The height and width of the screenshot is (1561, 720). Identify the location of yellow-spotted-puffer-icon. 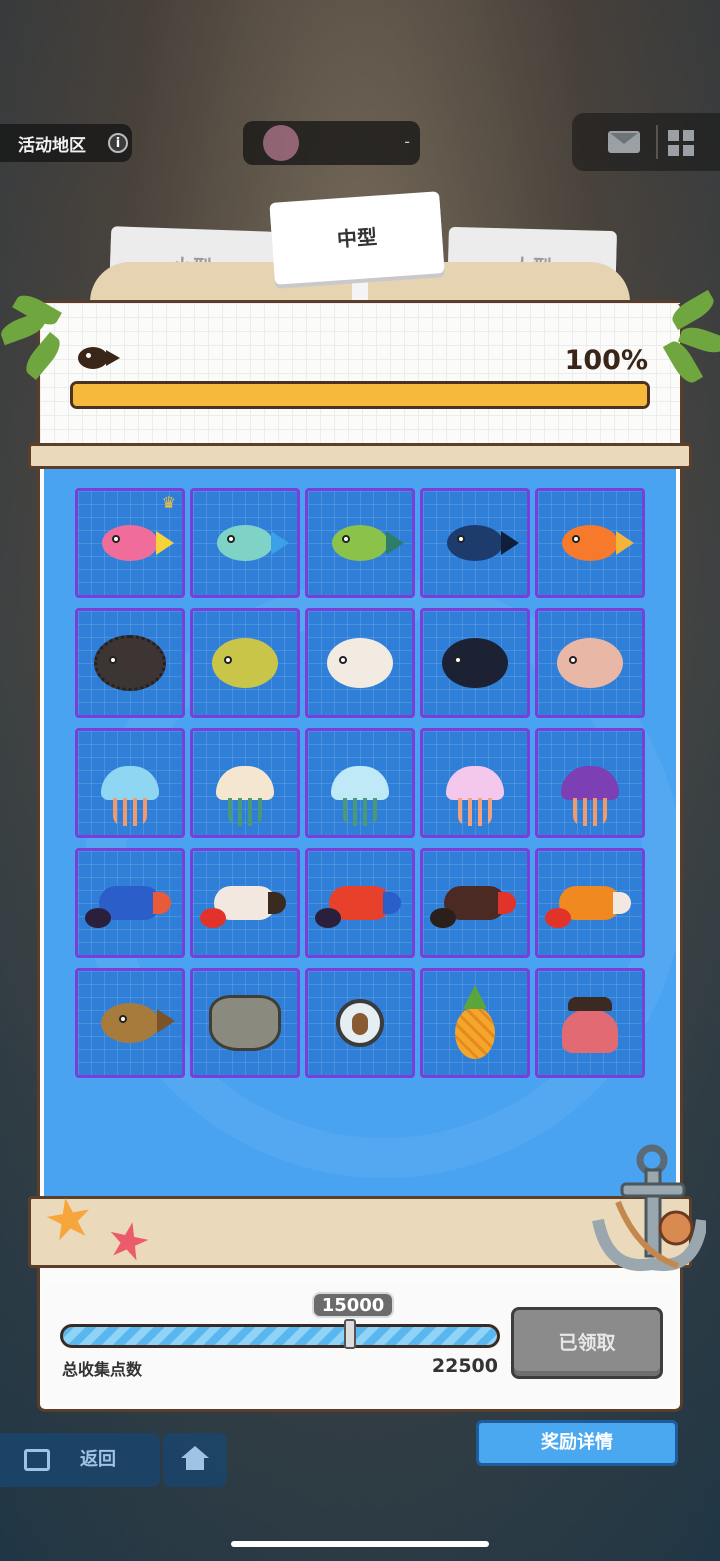
(245, 663).